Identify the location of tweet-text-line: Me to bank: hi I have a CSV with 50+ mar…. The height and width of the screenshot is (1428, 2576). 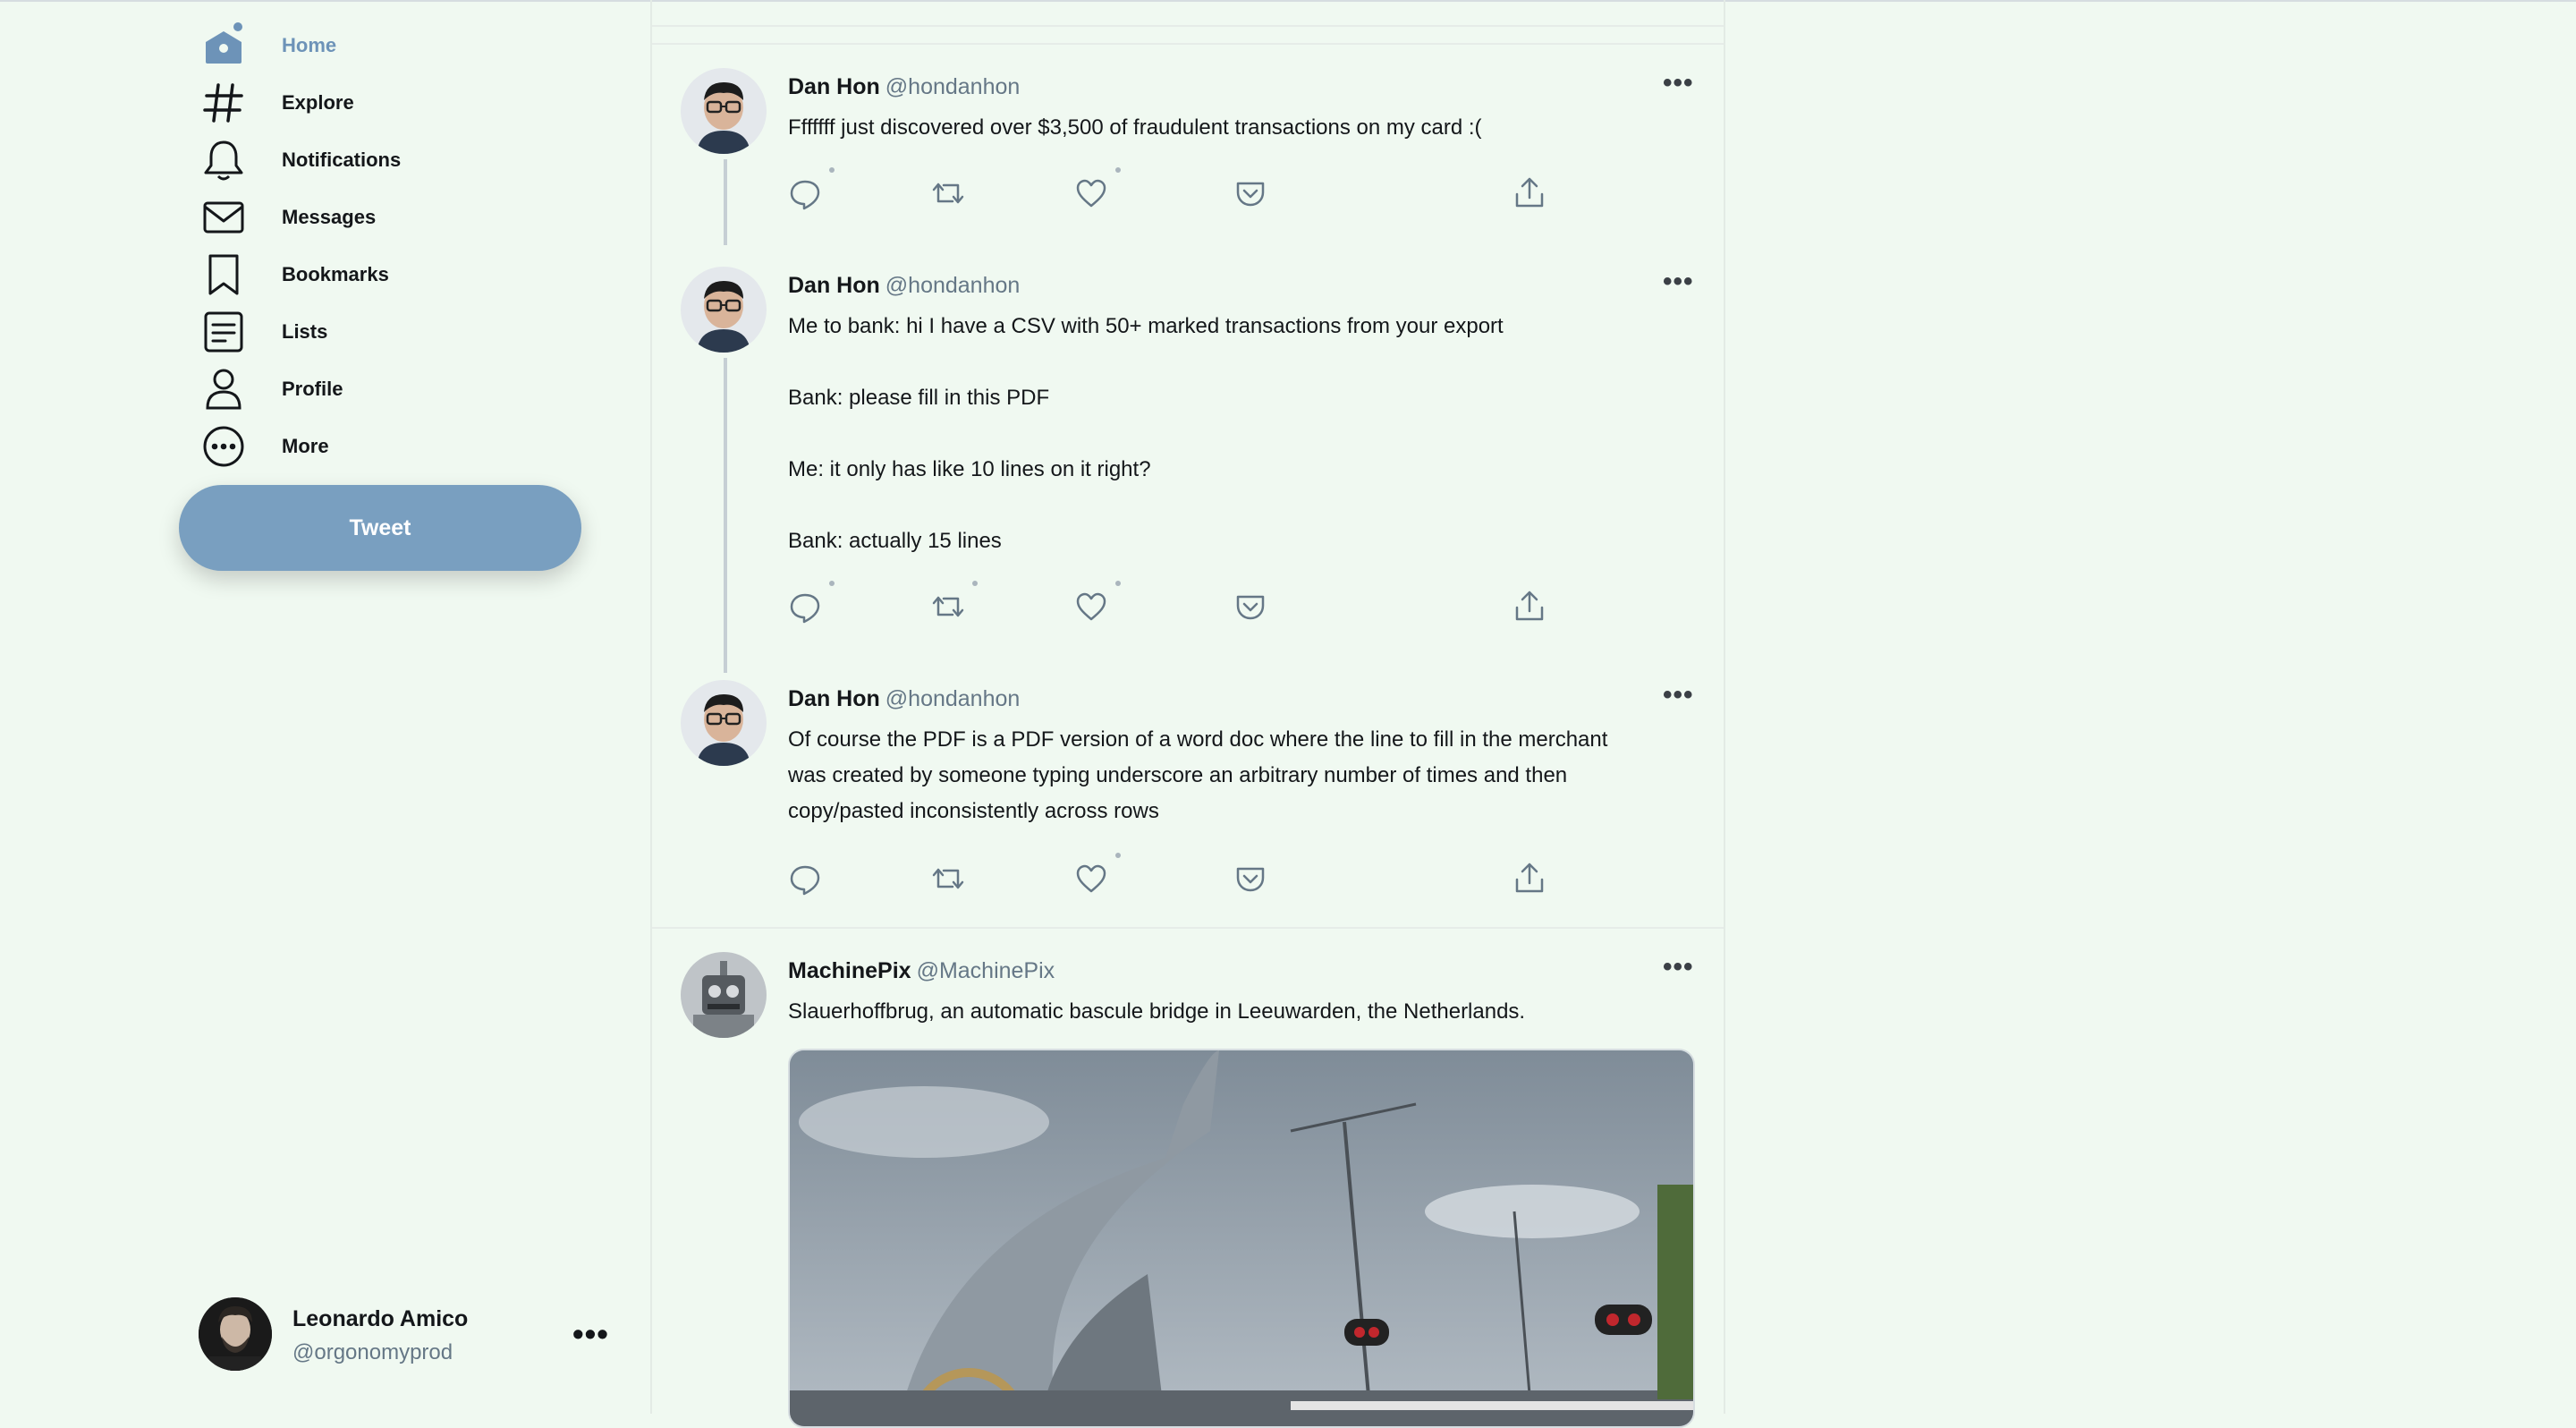
(1146, 326).